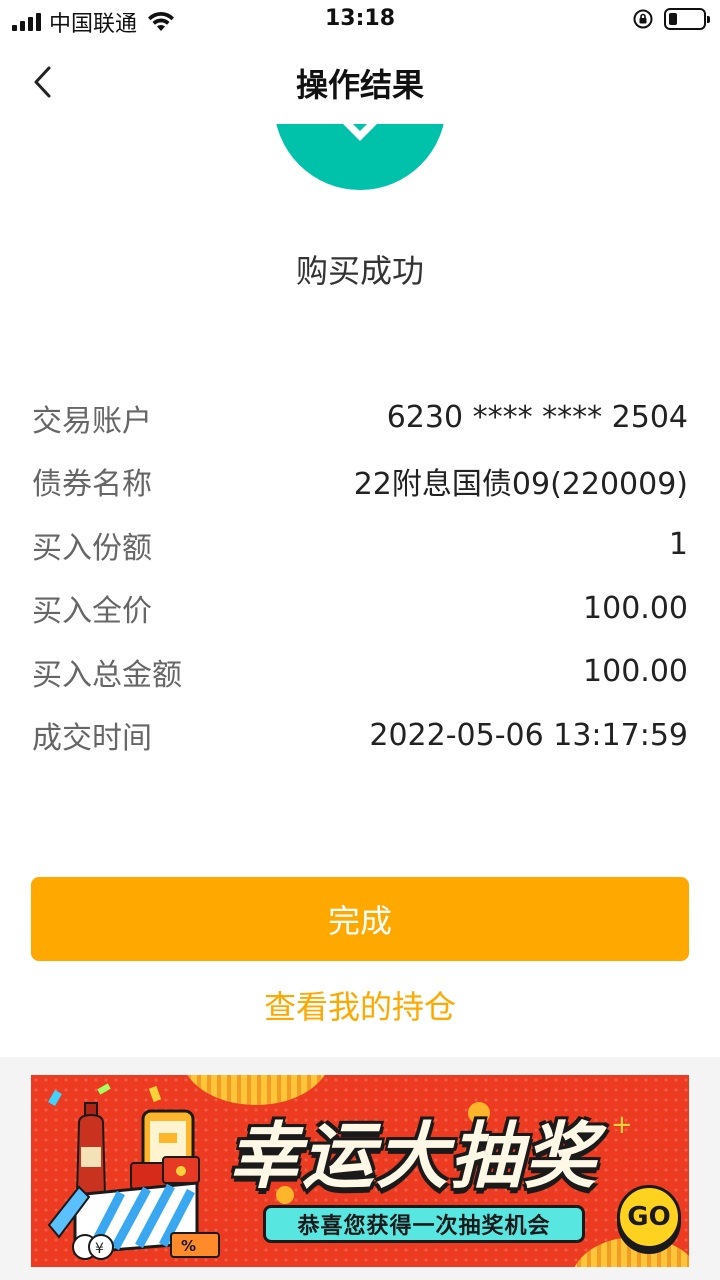  What do you see at coordinates (360, 919) in the screenshot?
I see `done-button: 完成` at bounding box center [360, 919].